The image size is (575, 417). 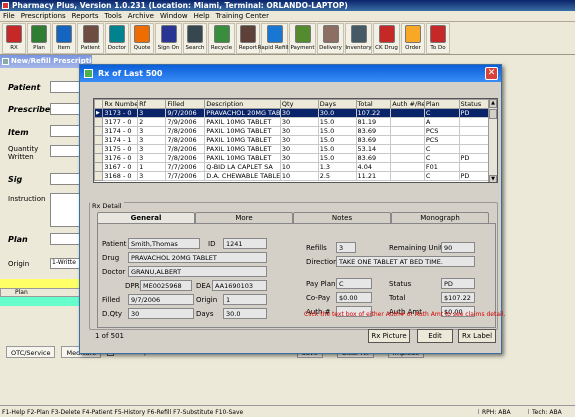 I want to click on toolbar-label: Rapid Refills, so click(x=274, y=48).